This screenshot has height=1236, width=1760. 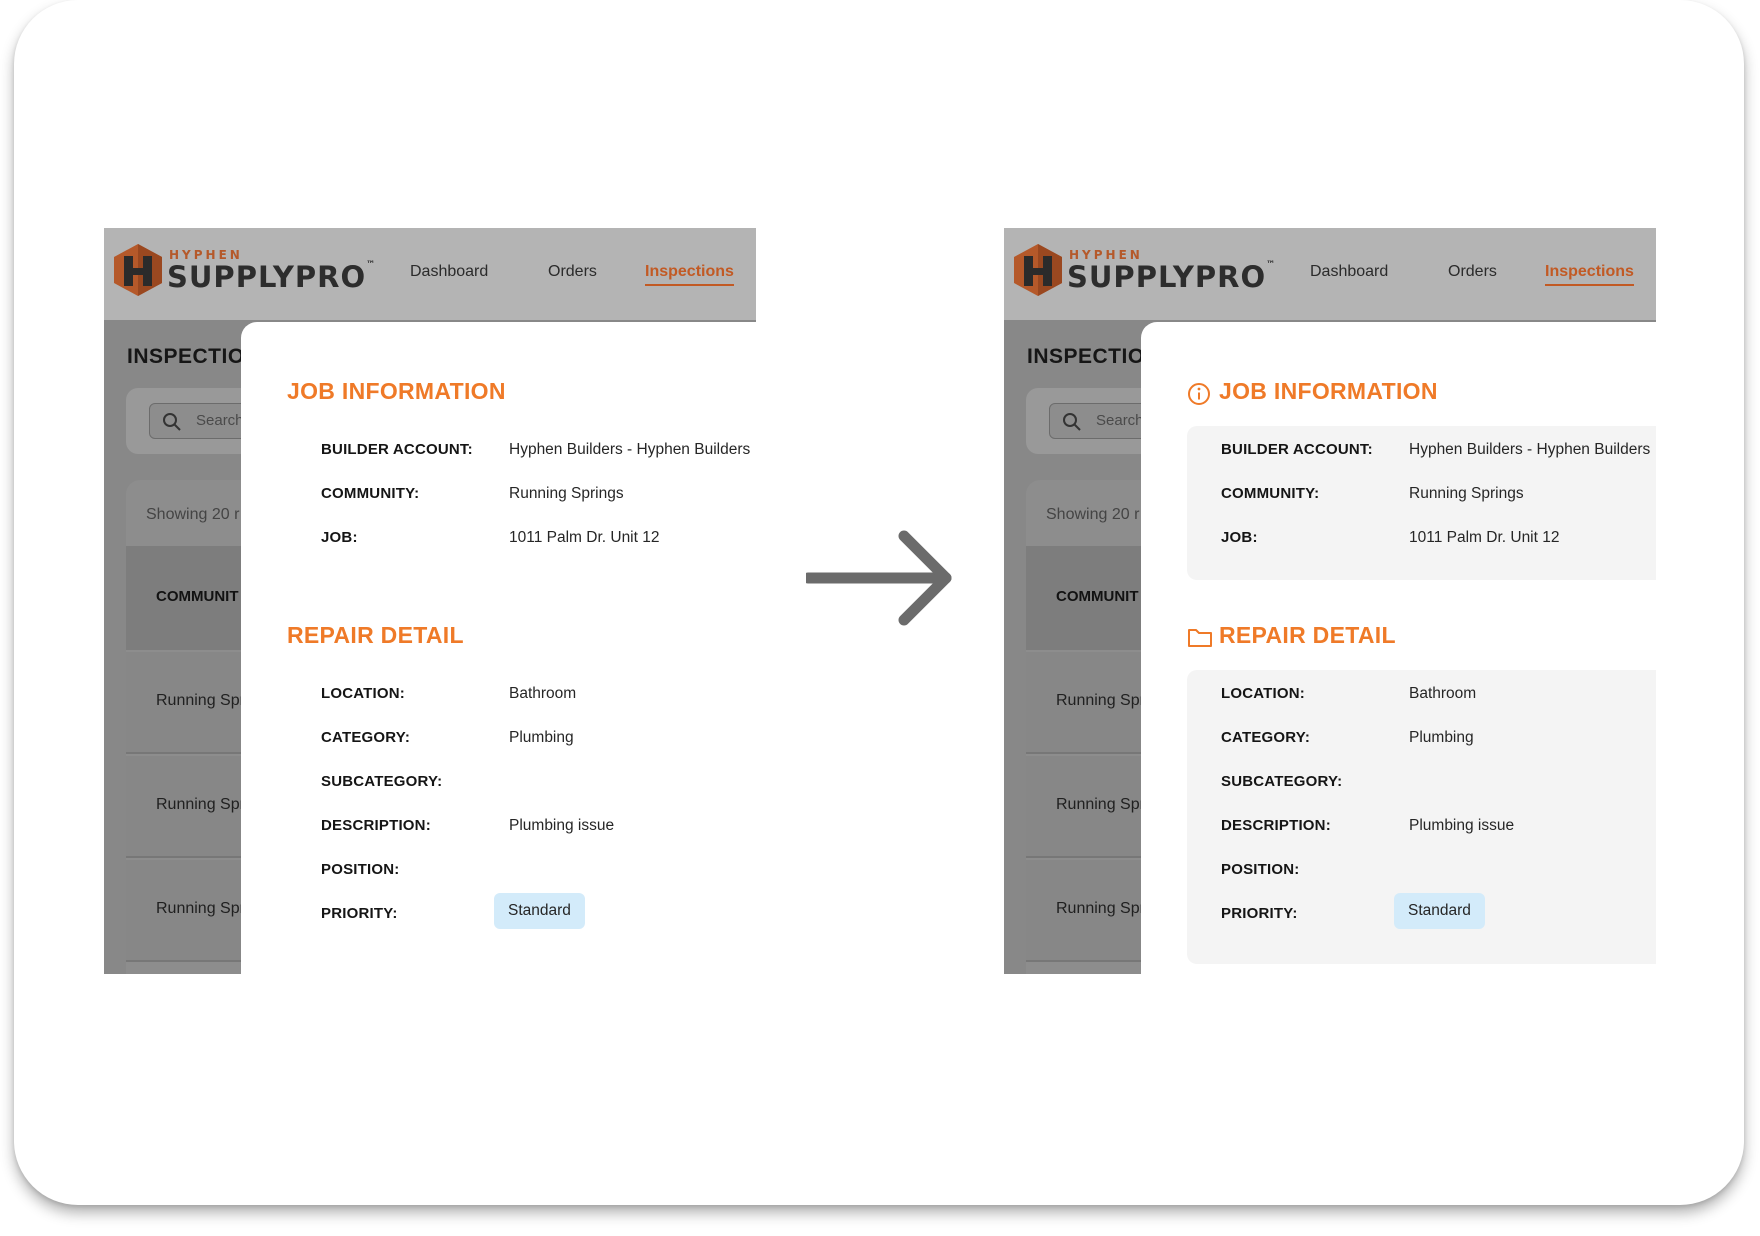 I want to click on folder-icon, so click(x=1200, y=638).